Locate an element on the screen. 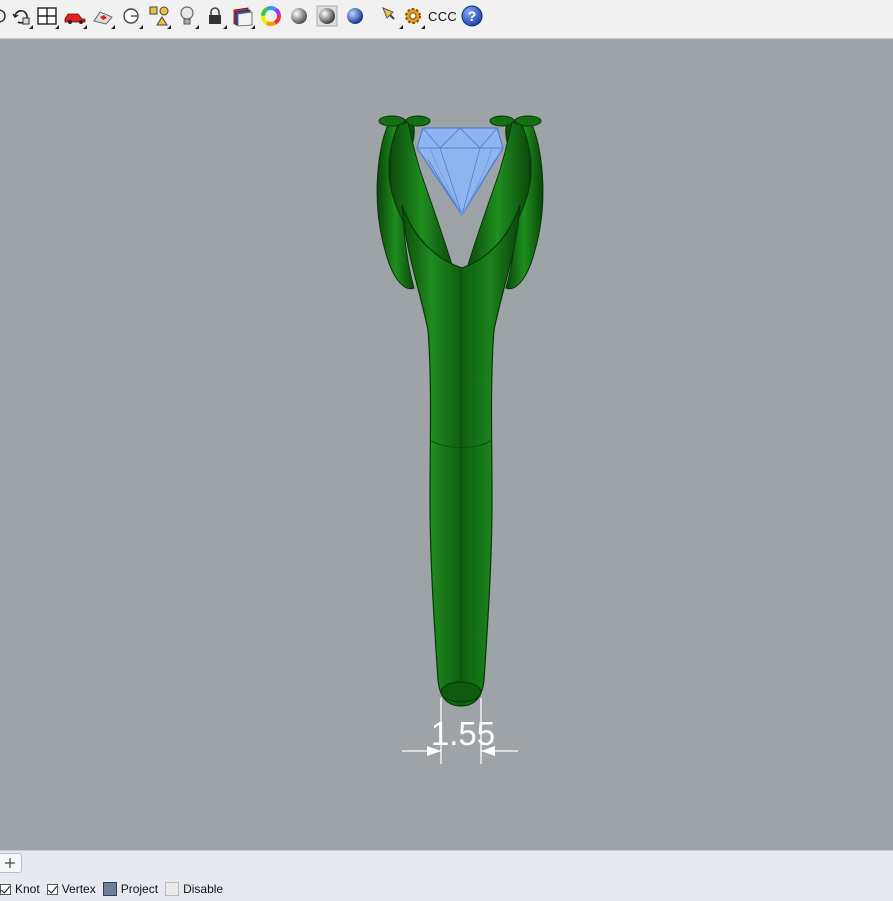 The image size is (893, 901). light-bulb-icon is located at coordinates (187, 16).